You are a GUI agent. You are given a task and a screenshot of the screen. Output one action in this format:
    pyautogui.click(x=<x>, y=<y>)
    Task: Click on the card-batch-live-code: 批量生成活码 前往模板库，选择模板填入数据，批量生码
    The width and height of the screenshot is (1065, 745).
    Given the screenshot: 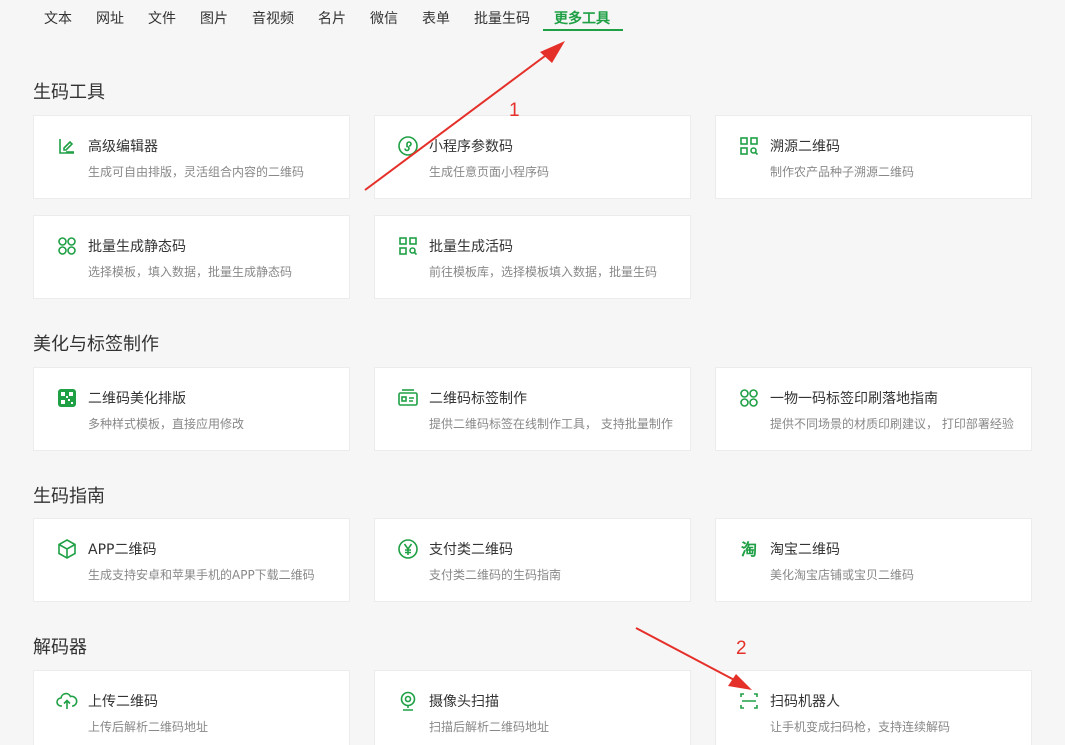 What is the action you would take?
    pyautogui.click(x=532, y=257)
    